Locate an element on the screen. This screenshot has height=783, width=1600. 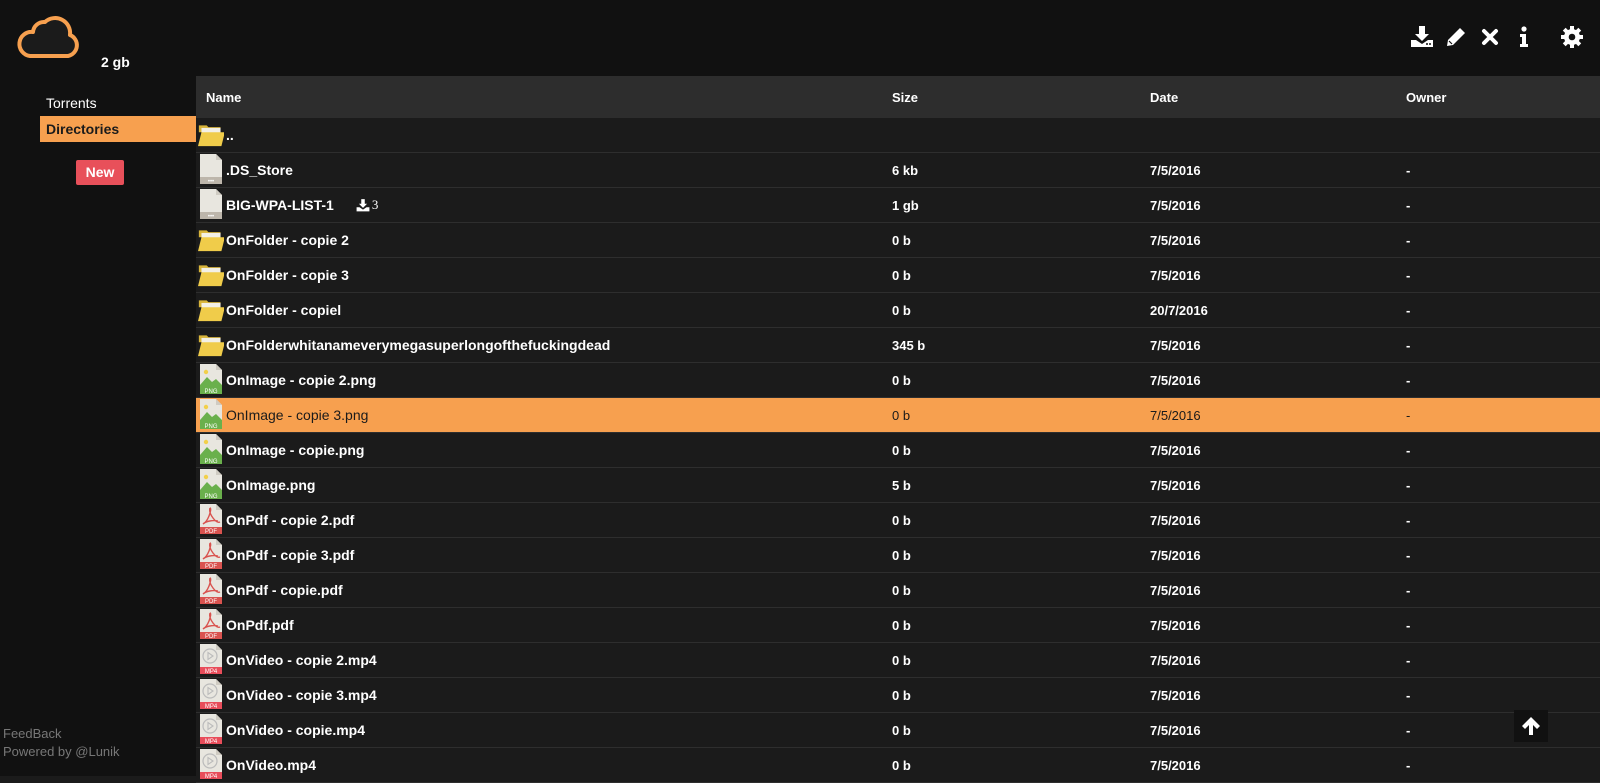
table-row: PNG OnImage.png 5 b 7/5/2016 - is located at coordinates (898, 485).